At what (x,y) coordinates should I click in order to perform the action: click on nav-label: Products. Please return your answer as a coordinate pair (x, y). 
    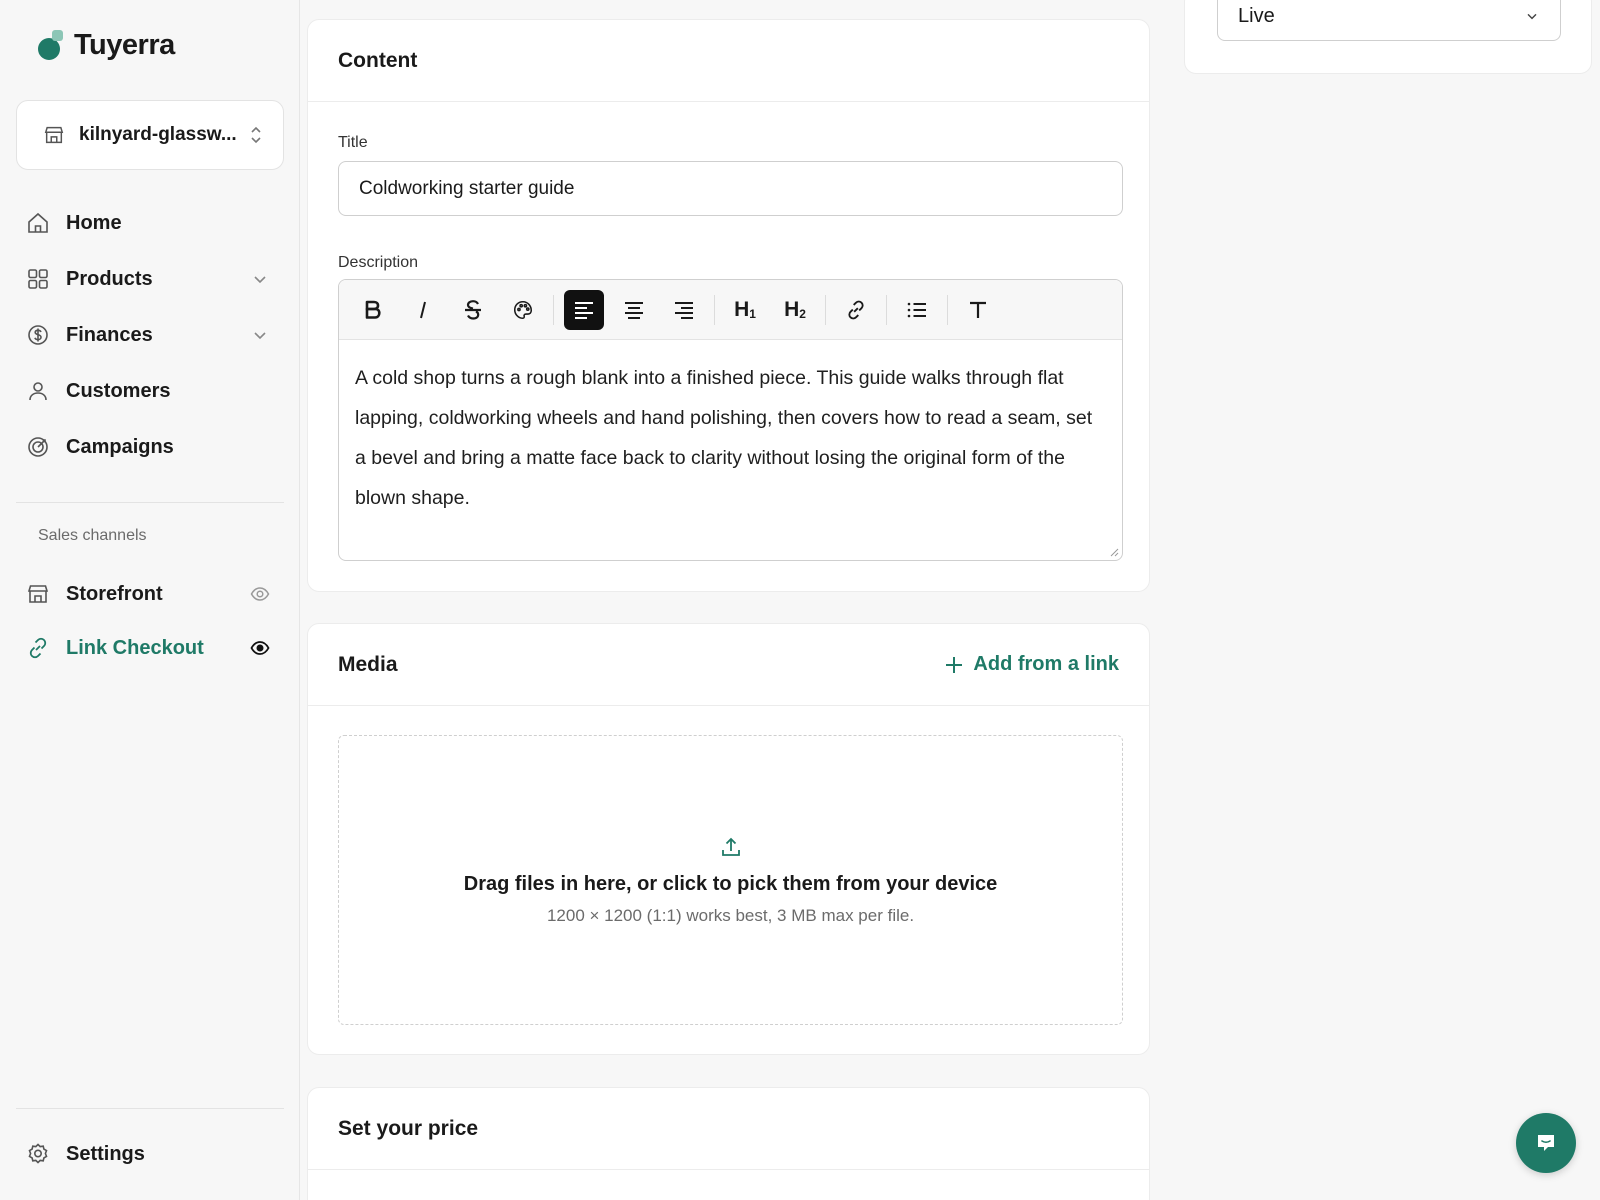
    Looking at the image, I should click on (109, 278).